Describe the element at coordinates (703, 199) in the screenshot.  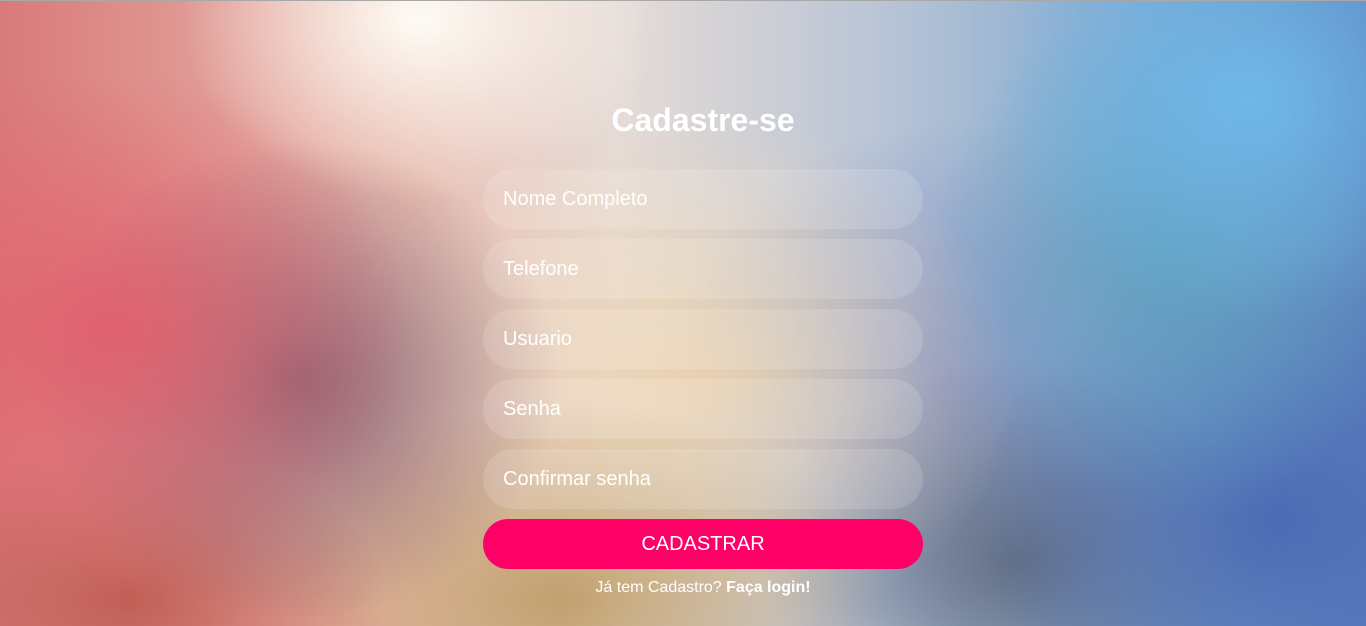
I see `full-name-field` at that location.